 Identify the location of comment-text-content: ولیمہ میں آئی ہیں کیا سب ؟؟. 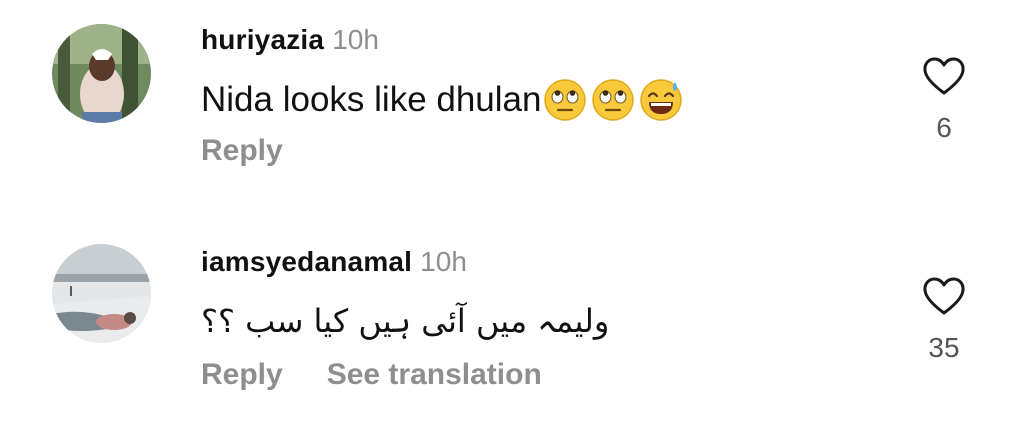
(405, 321).